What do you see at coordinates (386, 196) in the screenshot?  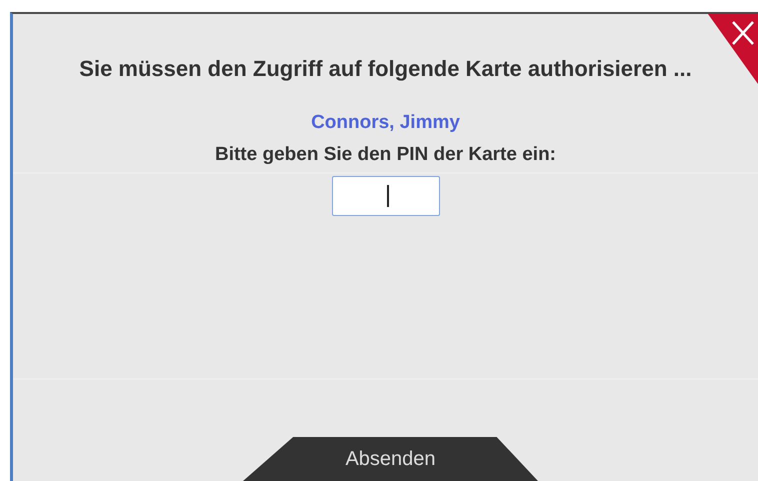 I see `pin-input-field` at bounding box center [386, 196].